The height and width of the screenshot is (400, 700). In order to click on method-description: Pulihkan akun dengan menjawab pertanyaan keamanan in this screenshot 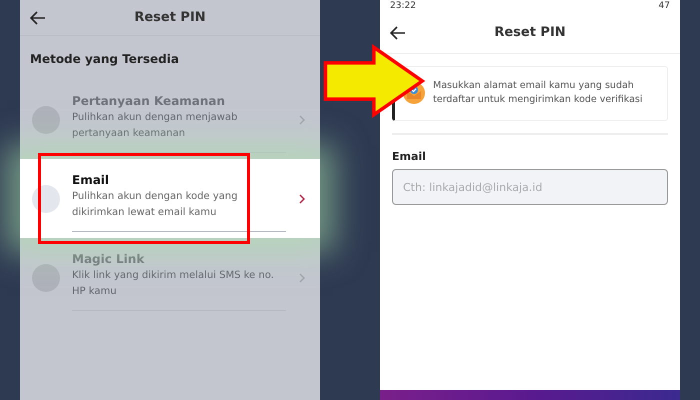, I will do `click(155, 126)`.